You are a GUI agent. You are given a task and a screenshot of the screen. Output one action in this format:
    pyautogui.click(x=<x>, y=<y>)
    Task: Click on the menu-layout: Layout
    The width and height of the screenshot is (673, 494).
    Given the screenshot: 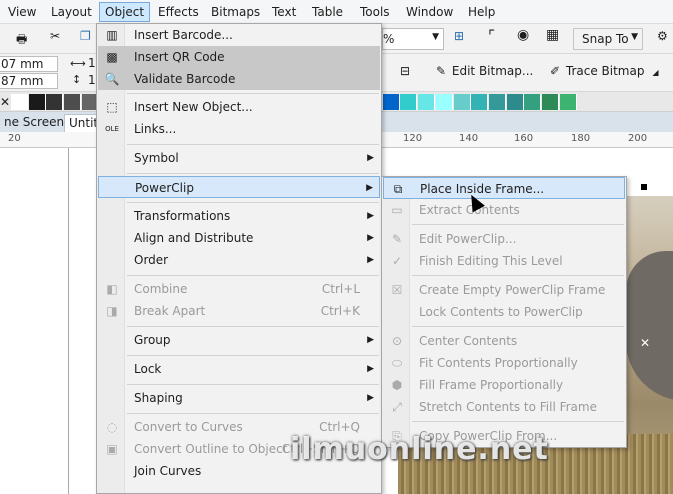 What is the action you would take?
    pyautogui.click(x=71, y=12)
    